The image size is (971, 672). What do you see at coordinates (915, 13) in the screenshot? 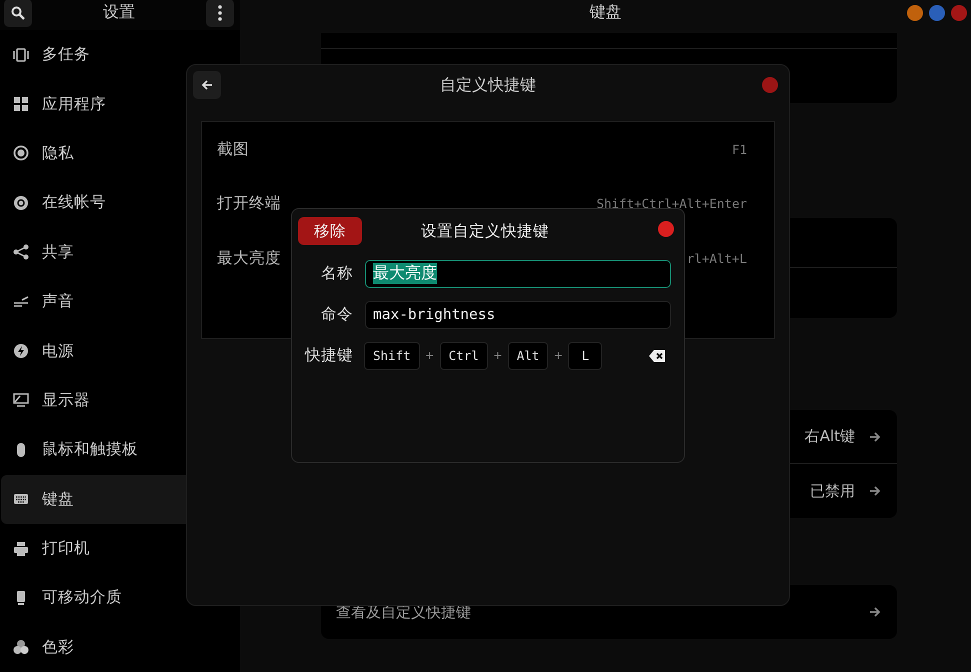
I see `minimize-button` at bounding box center [915, 13].